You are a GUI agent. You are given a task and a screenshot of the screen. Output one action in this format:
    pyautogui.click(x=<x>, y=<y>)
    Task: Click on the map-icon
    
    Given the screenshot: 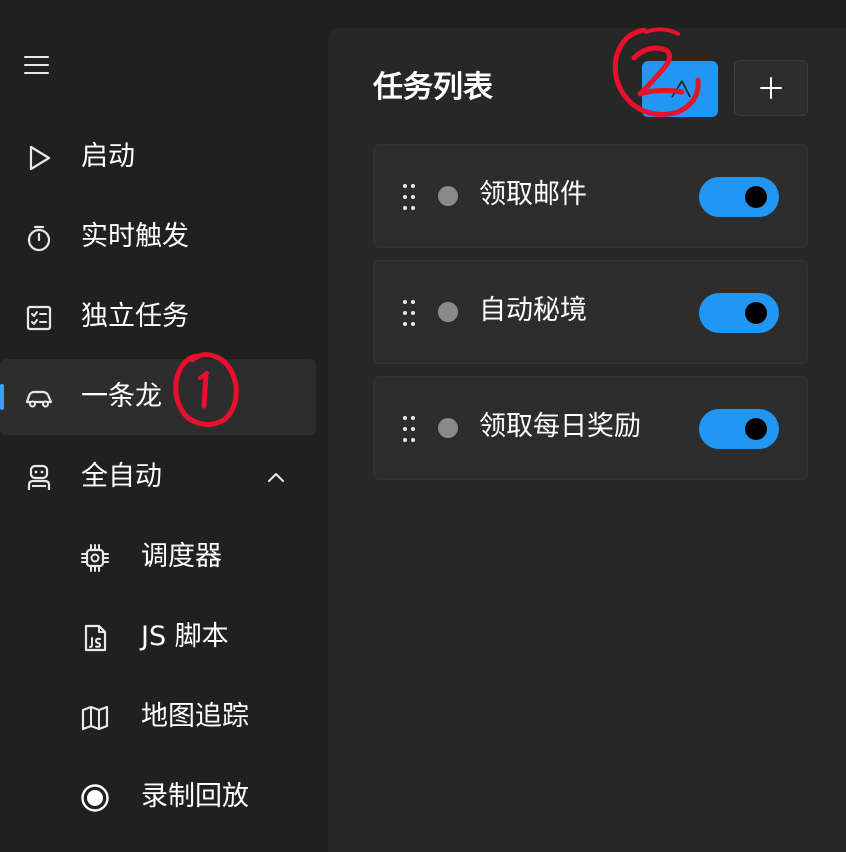 What is the action you would take?
    pyautogui.click(x=95, y=718)
    